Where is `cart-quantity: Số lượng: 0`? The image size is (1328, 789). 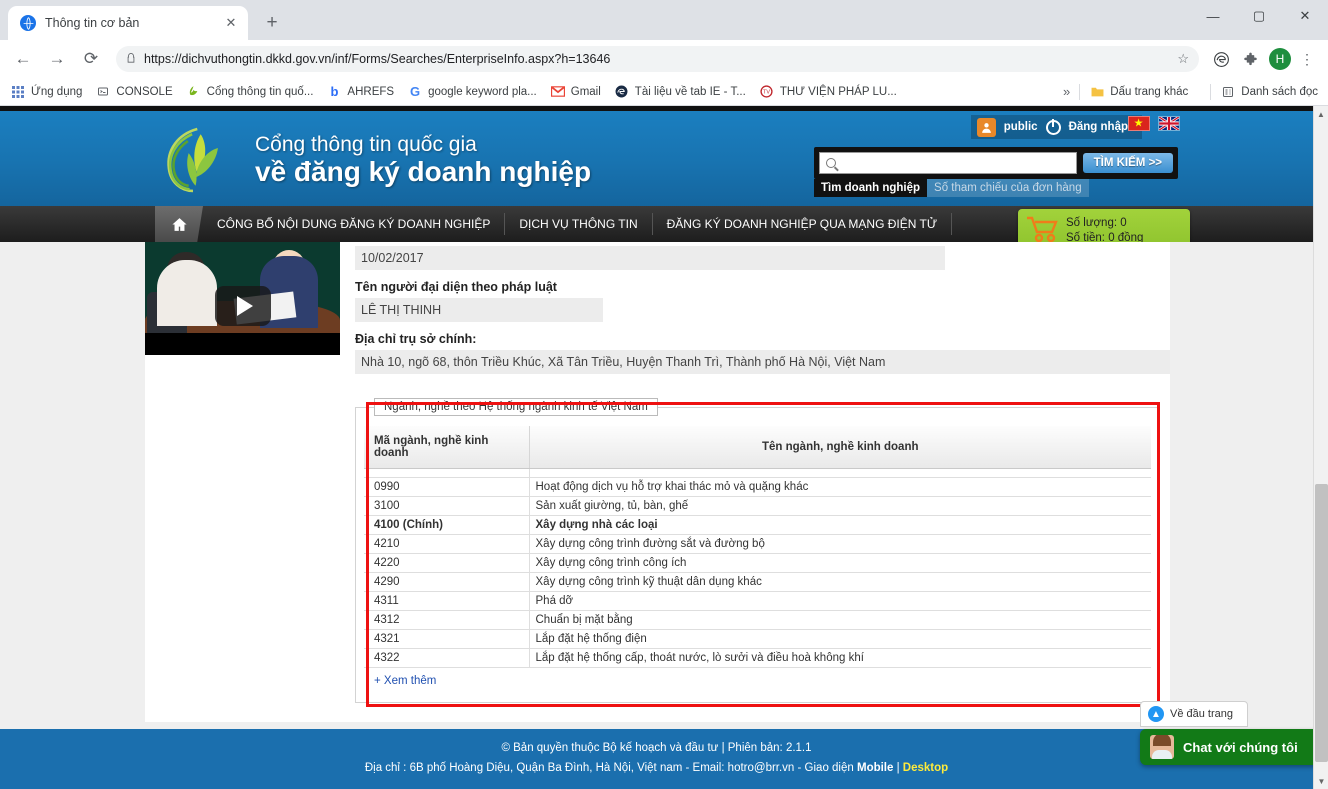 cart-quantity: Số lượng: 0 is located at coordinates (1096, 223).